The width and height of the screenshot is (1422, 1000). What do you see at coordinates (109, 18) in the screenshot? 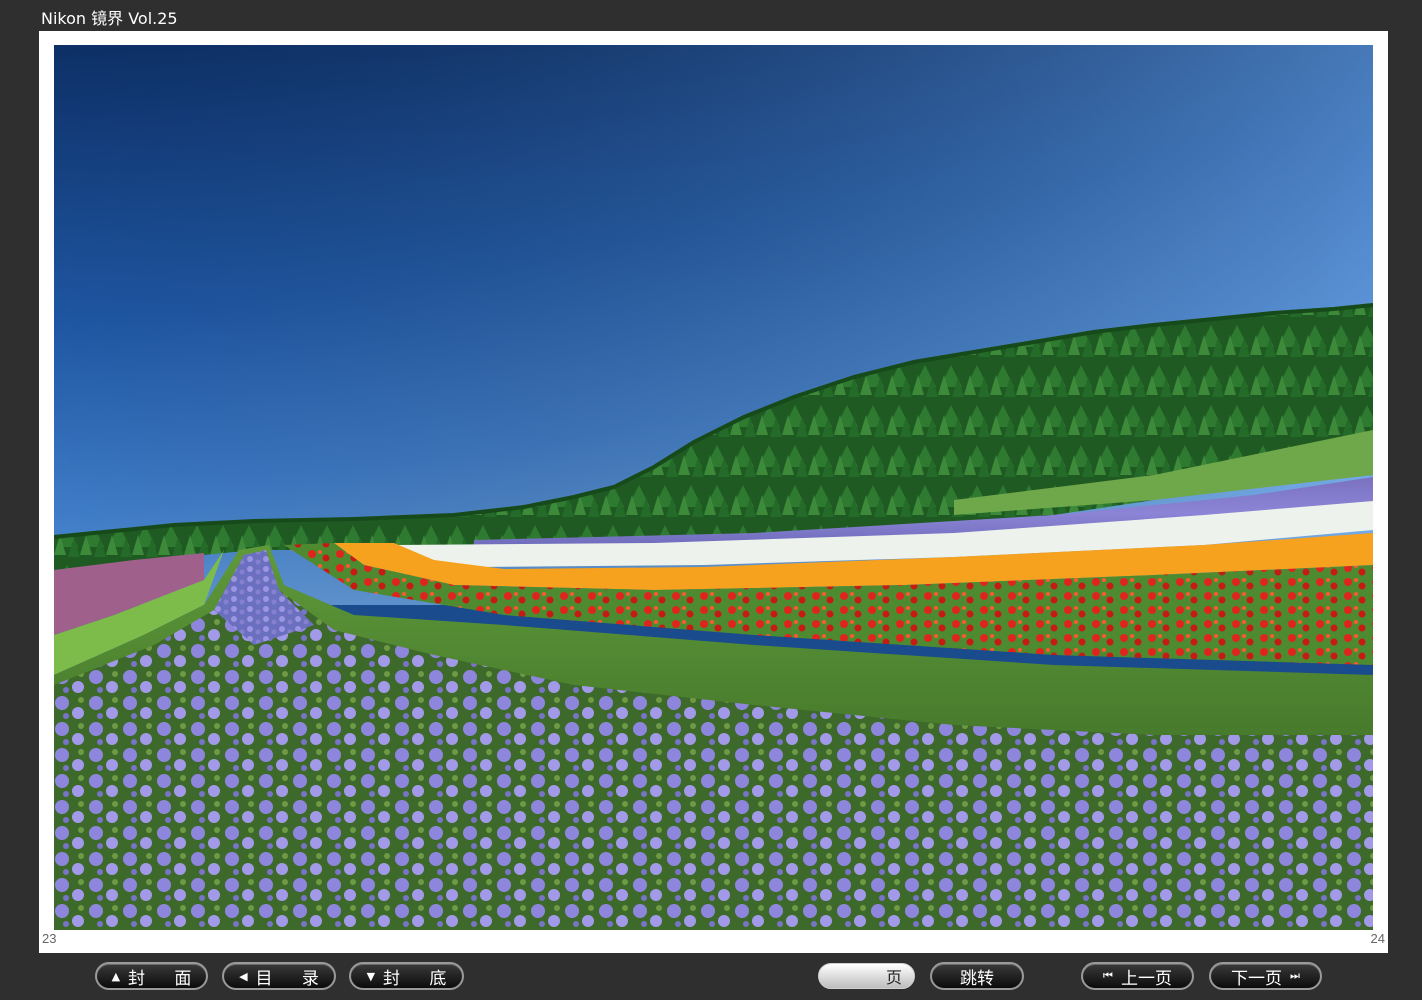
I see `window-title: Nikon 镜界 Vol.25` at bounding box center [109, 18].